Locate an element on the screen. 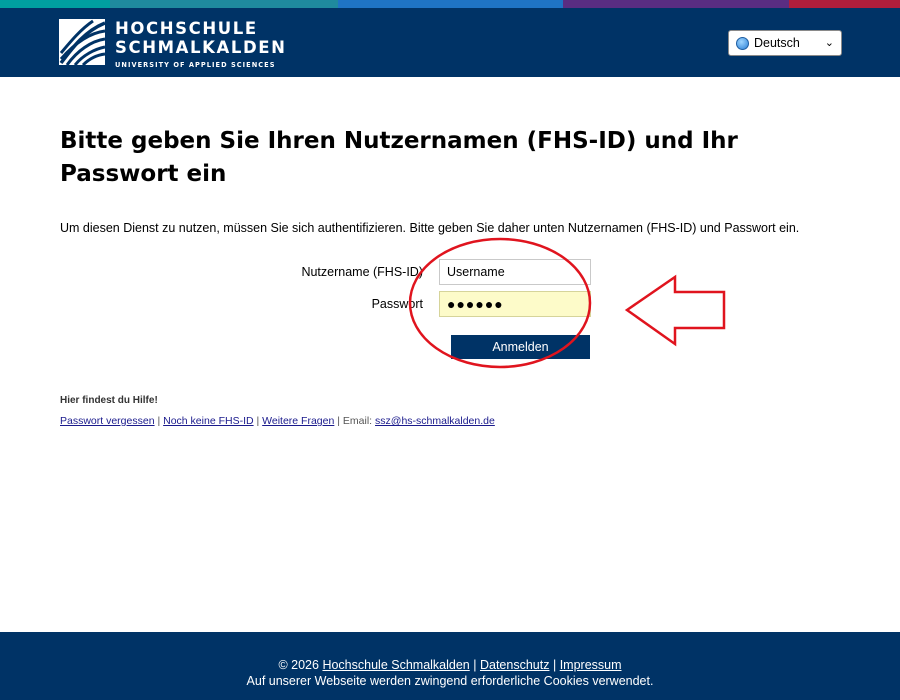 The height and width of the screenshot is (700, 900). username-input: Username is located at coordinates (515, 272).